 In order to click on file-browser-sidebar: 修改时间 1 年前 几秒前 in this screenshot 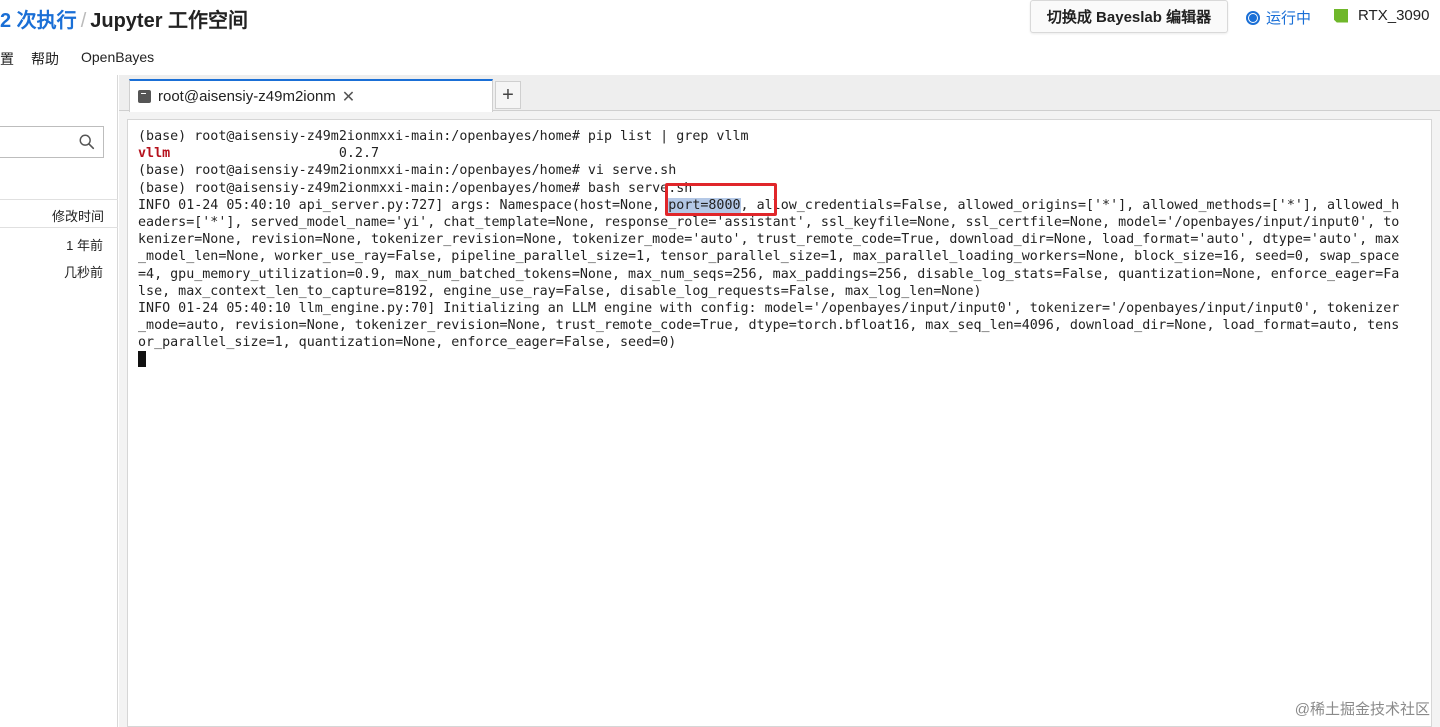, I will do `click(59, 401)`.